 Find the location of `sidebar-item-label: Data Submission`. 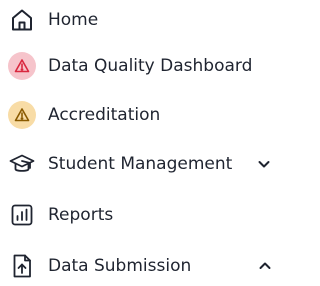

sidebar-item-label: Data Submission is located at coordinates (120, 266).